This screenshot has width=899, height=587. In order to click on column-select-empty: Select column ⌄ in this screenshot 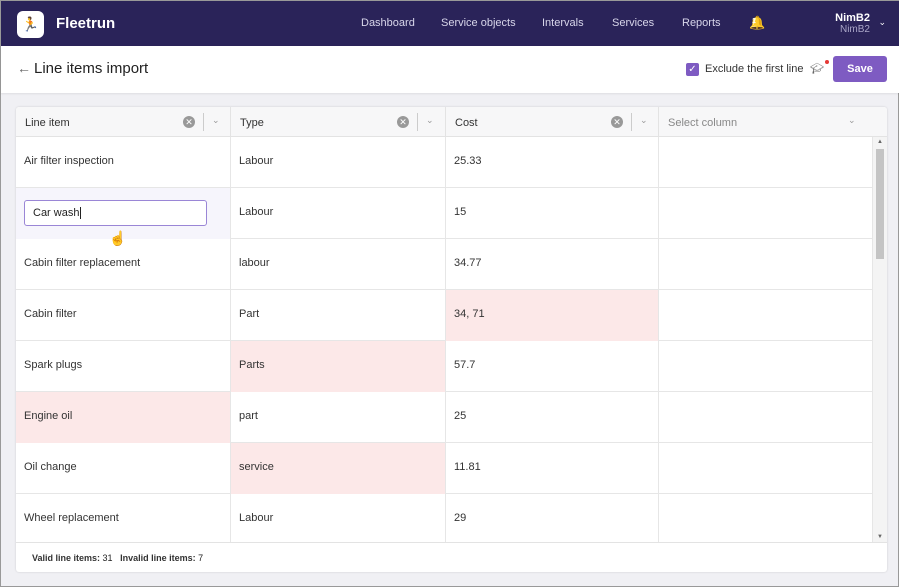, I will do `click(773, 122)`.